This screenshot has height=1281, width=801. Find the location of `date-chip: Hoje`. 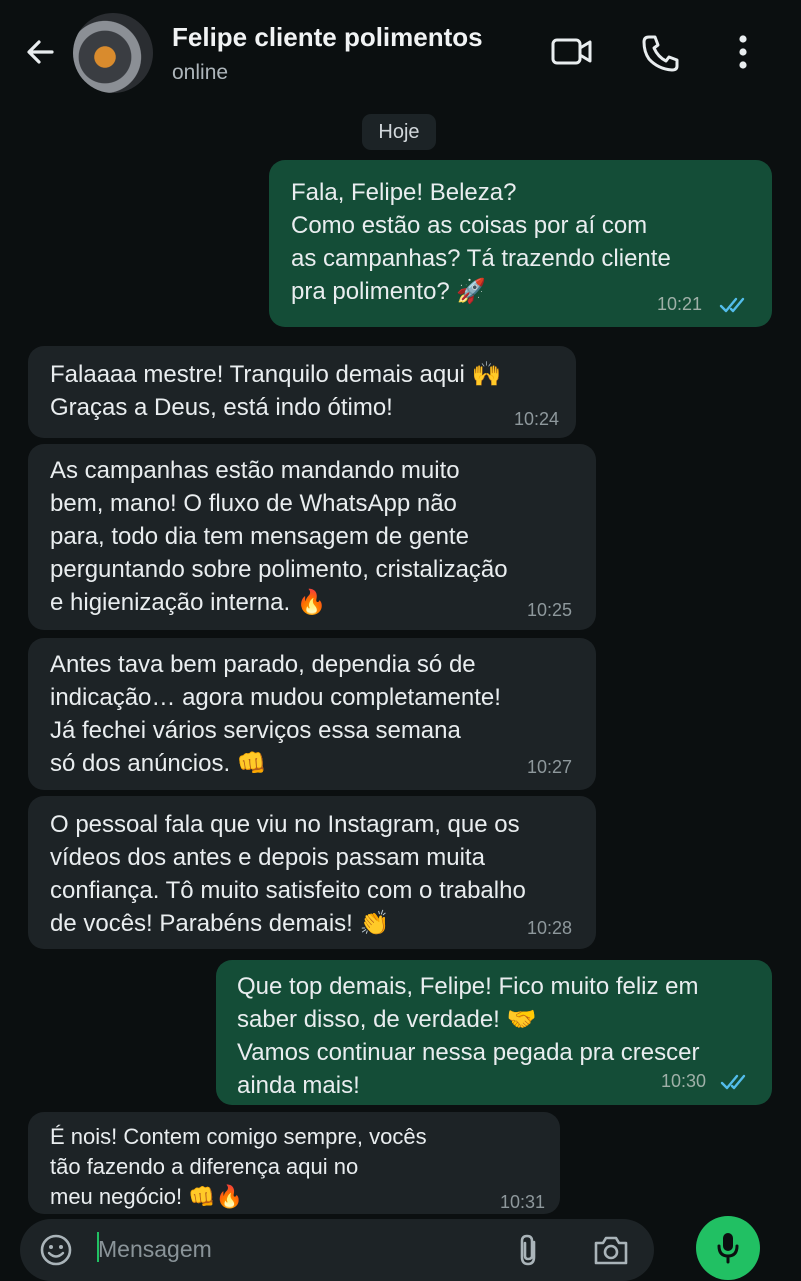

date-chip: Hoje is located at coordinates (399, 132).